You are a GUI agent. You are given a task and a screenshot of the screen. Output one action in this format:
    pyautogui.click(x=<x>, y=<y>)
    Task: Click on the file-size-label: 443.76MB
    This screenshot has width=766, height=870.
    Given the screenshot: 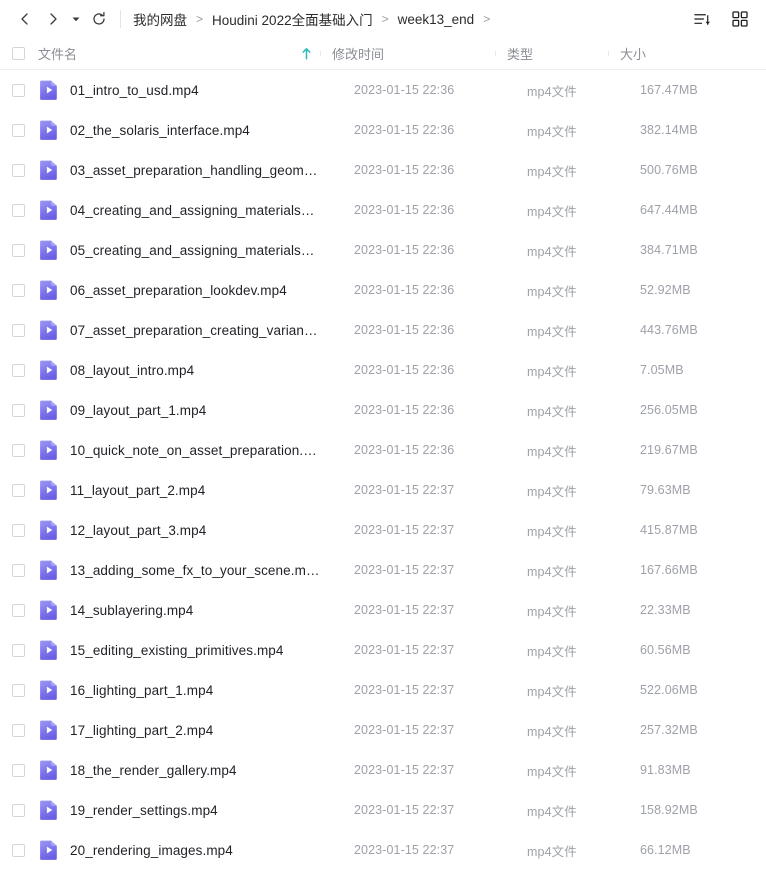 What is the action you would take?
    pyautogui.click(x=669, y=330)
    